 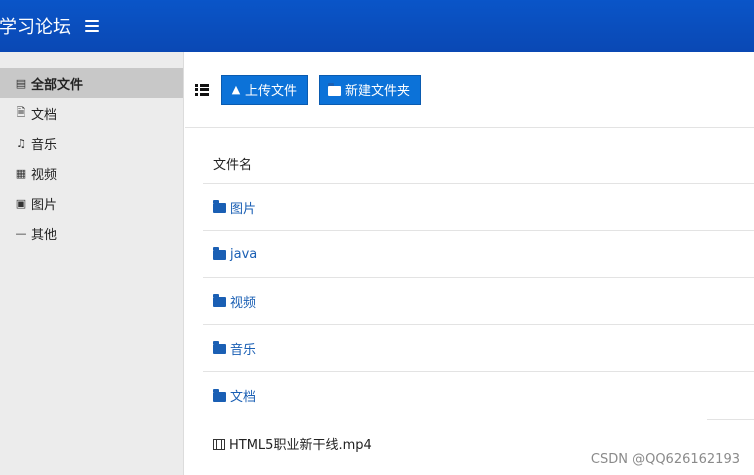 I want to click on sidebar-item-label: 其他, so click(x=44, y=235).